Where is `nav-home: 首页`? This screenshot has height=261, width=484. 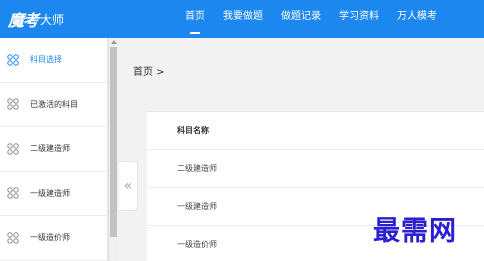
nav-home: 首页 is located at coordinates (195, 19).